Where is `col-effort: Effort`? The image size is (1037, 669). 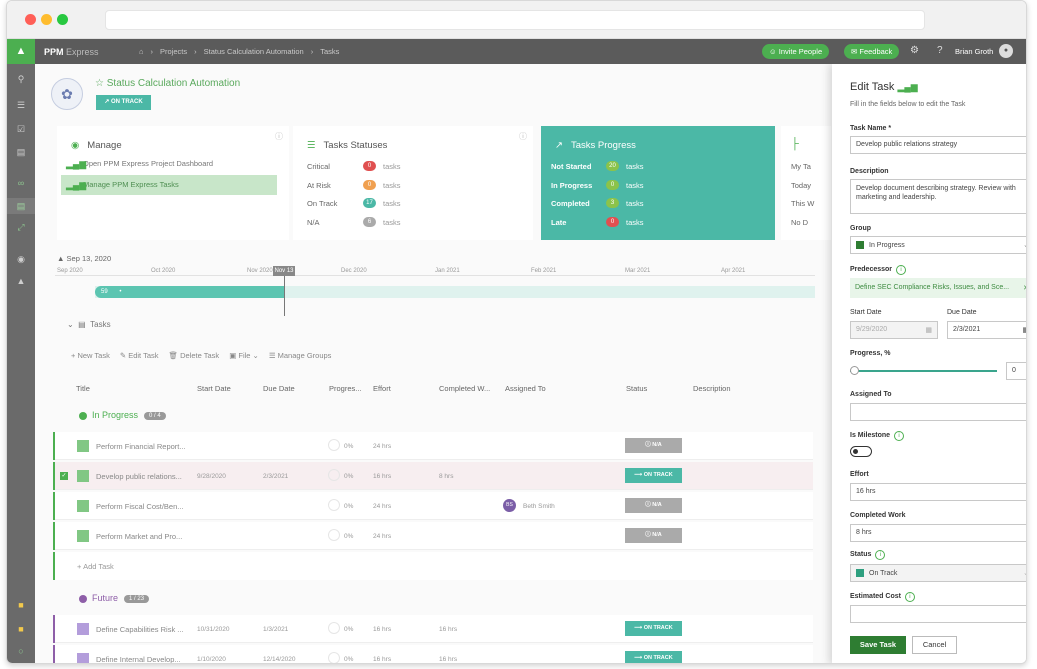 col-effort: Effort is located at coordinates (382, 388).